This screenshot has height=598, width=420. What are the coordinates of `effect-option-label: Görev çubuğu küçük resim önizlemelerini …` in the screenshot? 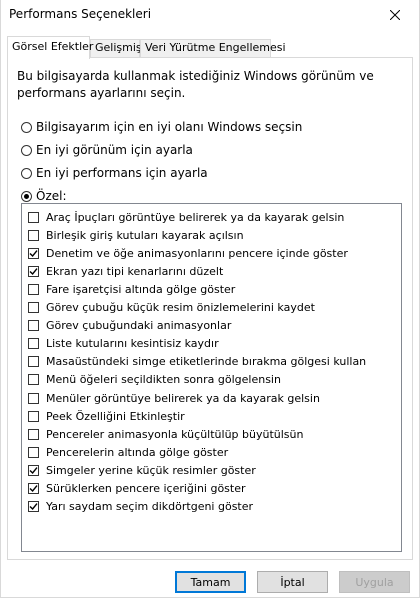 It's located at (180, 307).